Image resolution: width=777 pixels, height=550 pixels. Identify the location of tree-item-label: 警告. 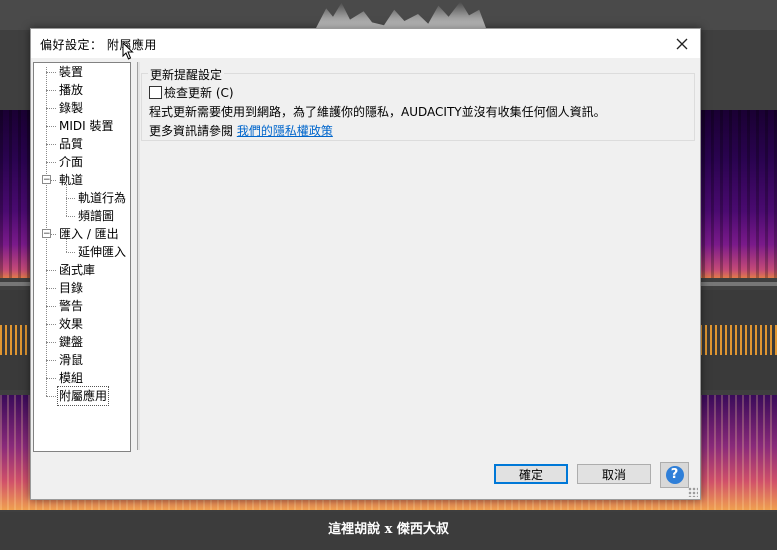
(71, 306).